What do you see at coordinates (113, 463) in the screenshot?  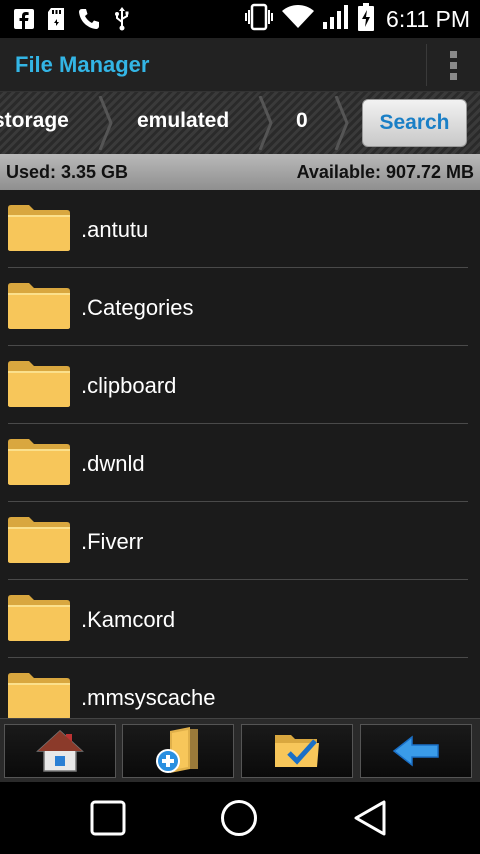 I see `file-name: .dwnld` at bounding box center [113, 463].